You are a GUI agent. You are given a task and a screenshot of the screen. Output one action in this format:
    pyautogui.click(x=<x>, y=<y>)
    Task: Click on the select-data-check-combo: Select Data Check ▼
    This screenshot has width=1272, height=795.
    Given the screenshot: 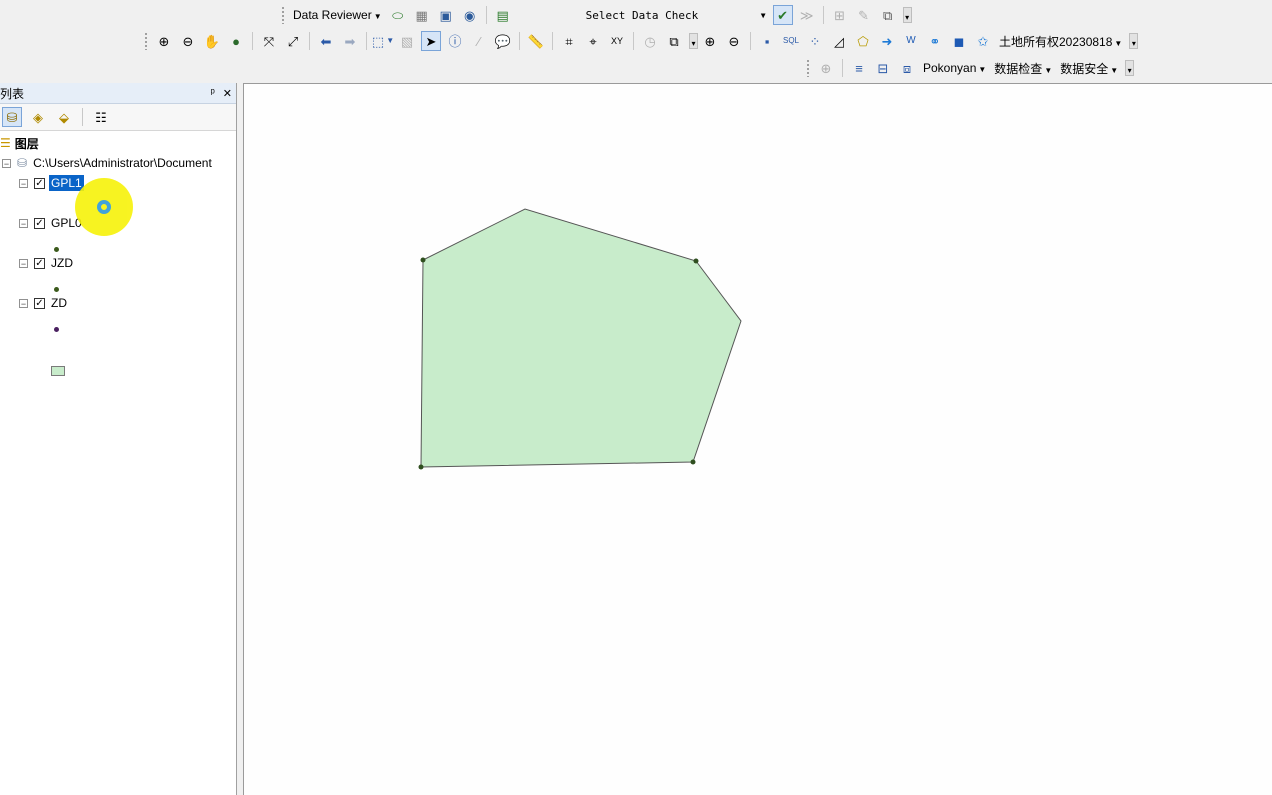 What is the action you would take?
    pyautogui.click(x=642, y=15)
    